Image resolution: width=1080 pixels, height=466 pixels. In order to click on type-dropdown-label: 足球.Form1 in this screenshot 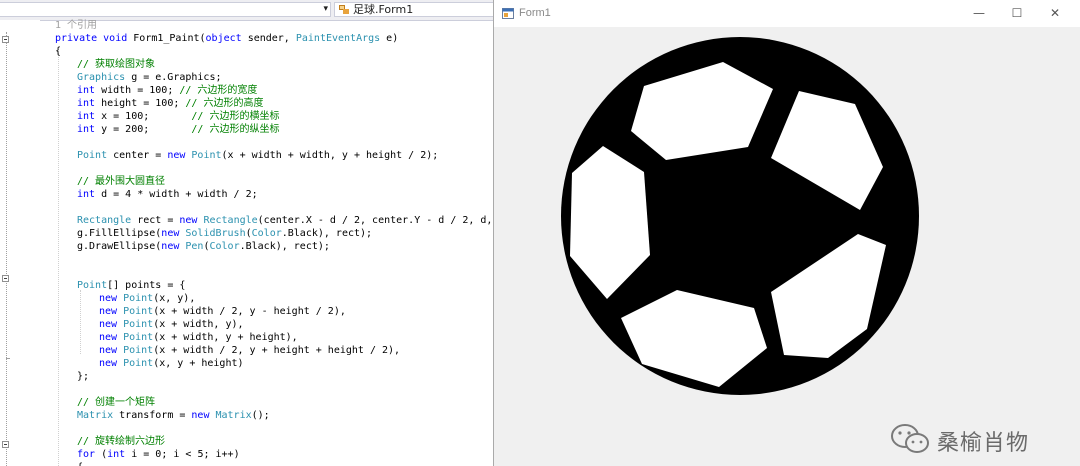, I will do `click(383, 9)`.